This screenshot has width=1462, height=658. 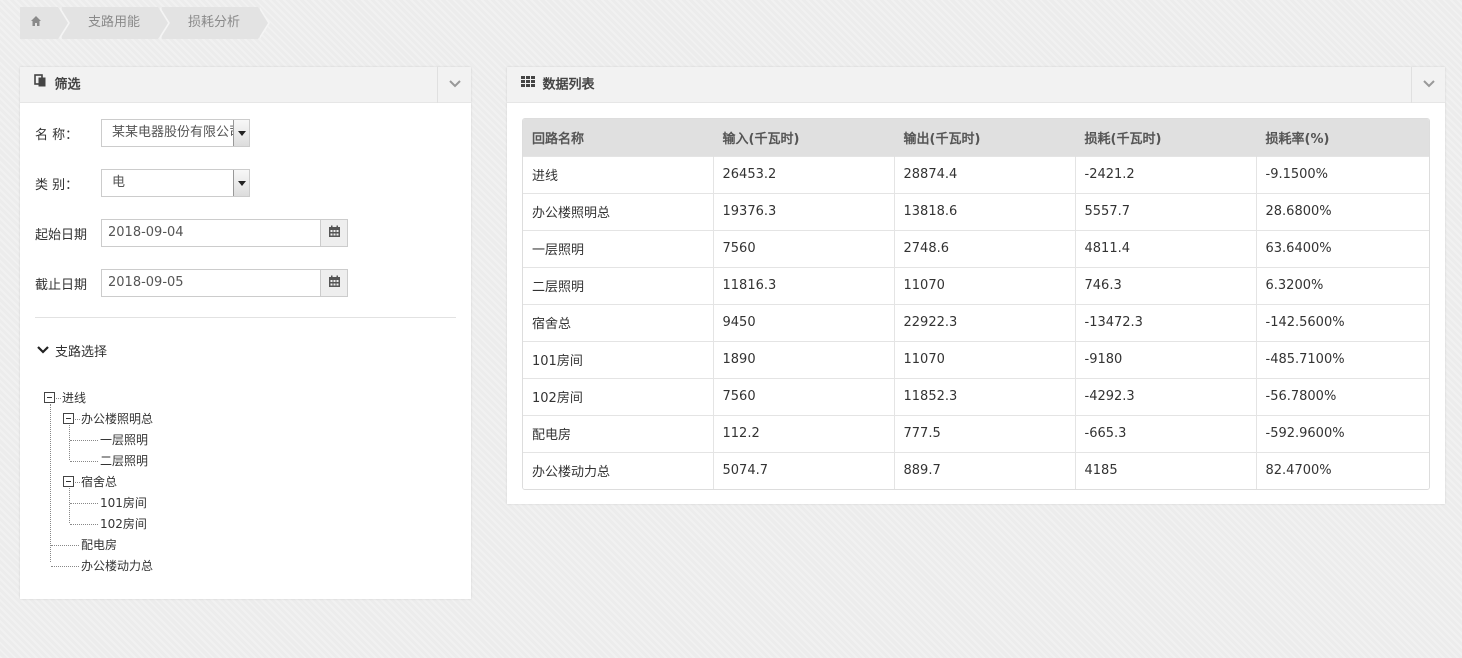 What do you see at coordinates (618, 322) in the screenshot?
I see `table-cell: 宿舍总` at bounding box center [618, 322].